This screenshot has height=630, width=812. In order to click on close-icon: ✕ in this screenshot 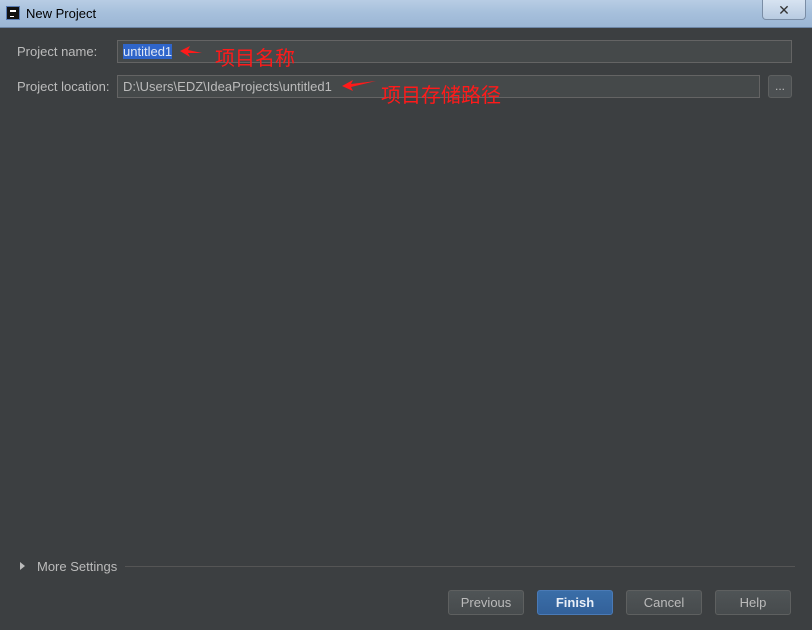, I will do `click(784, 9)`.